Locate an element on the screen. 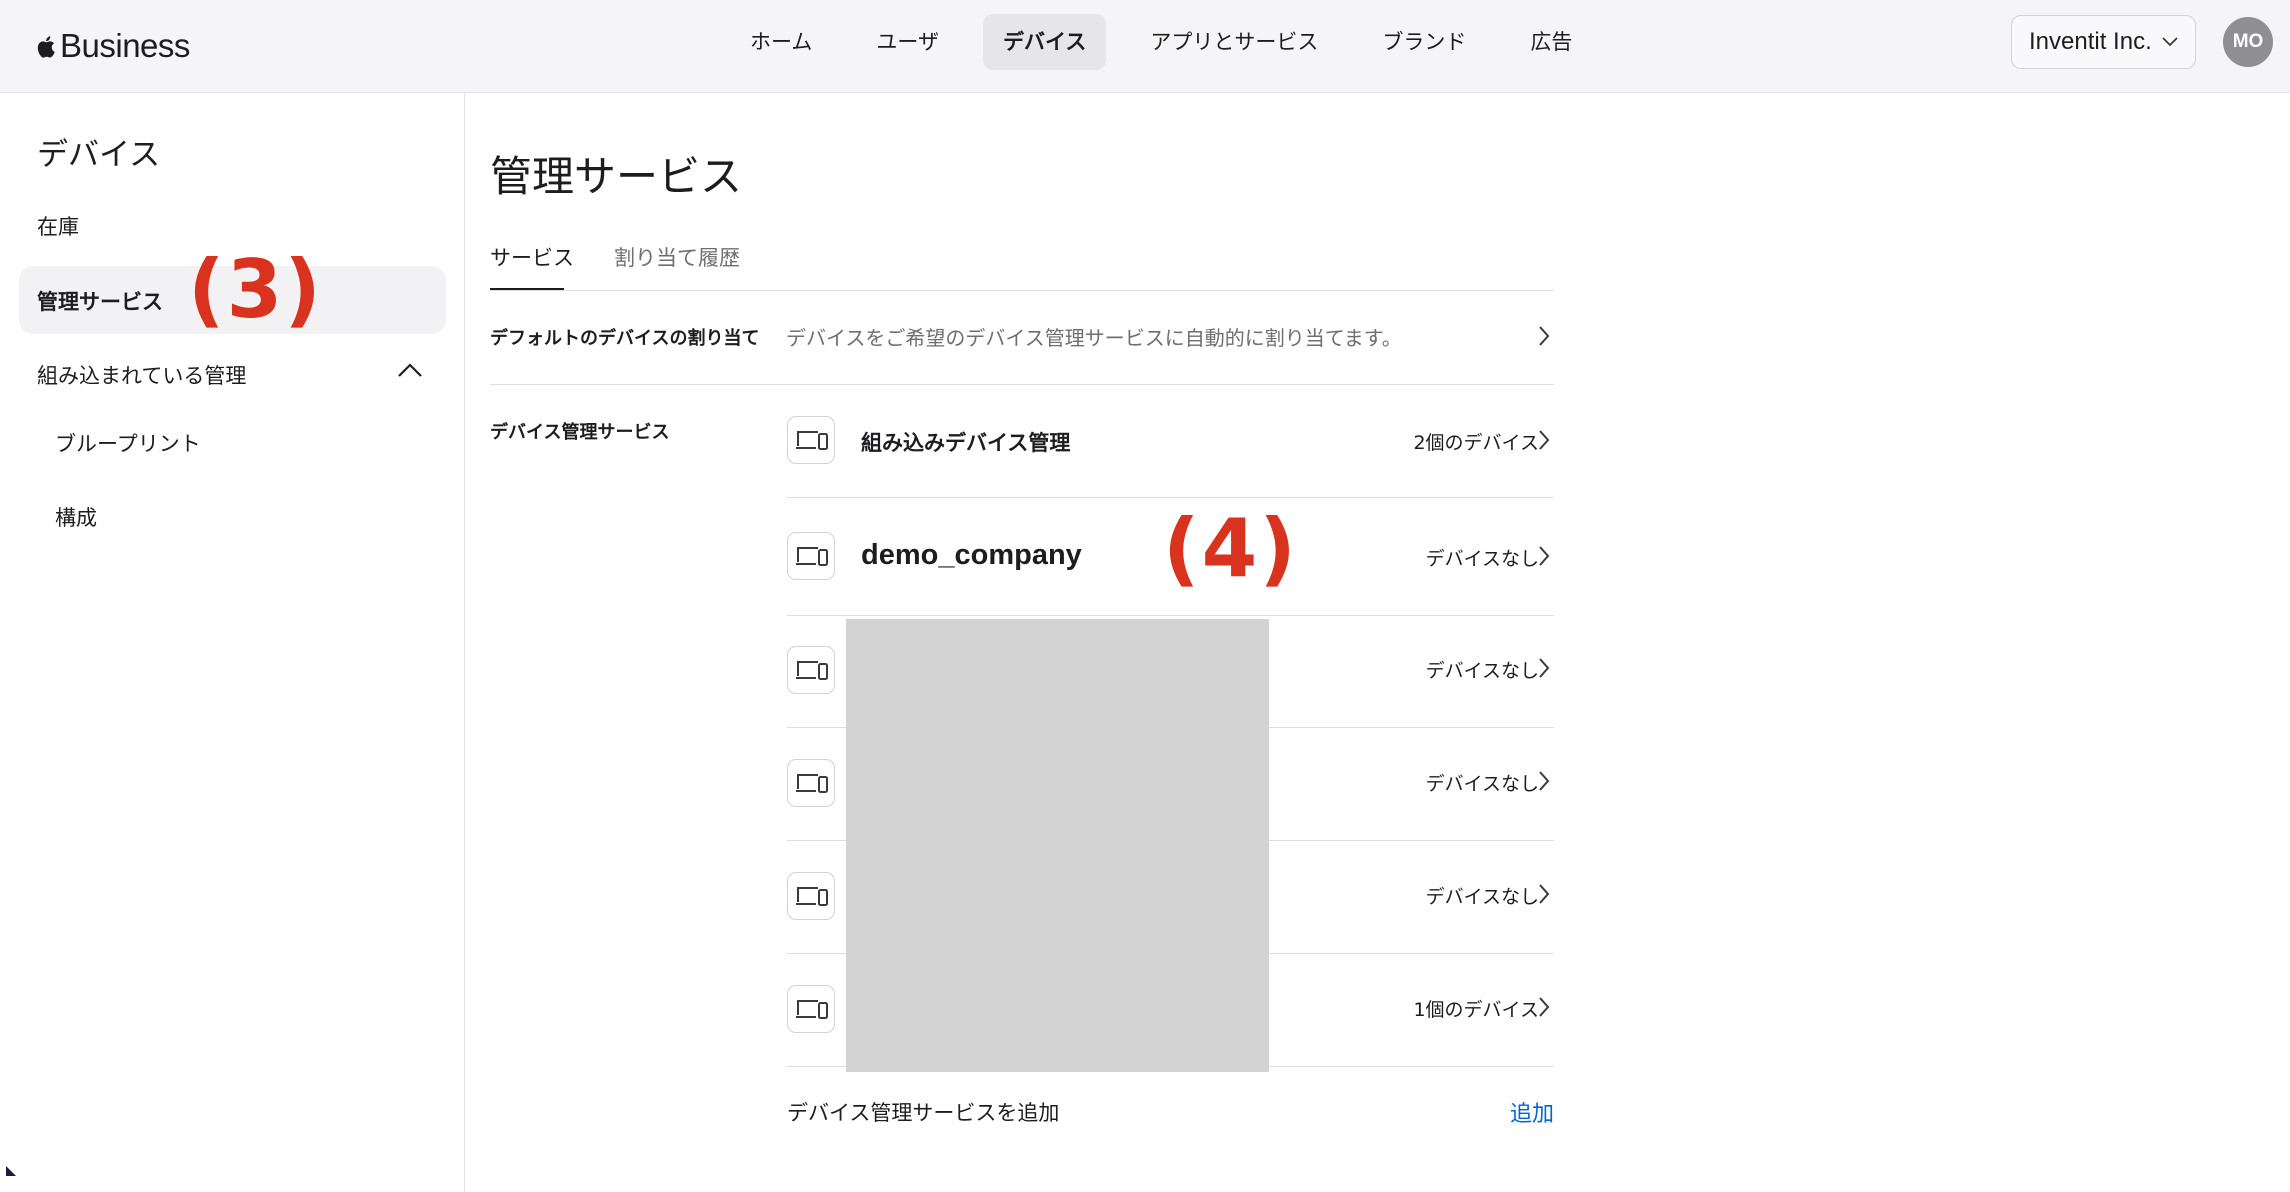 This screenshot has height=1192, width=2290. nav-item-brand: ブランド is located at coordinates (1424, 42).